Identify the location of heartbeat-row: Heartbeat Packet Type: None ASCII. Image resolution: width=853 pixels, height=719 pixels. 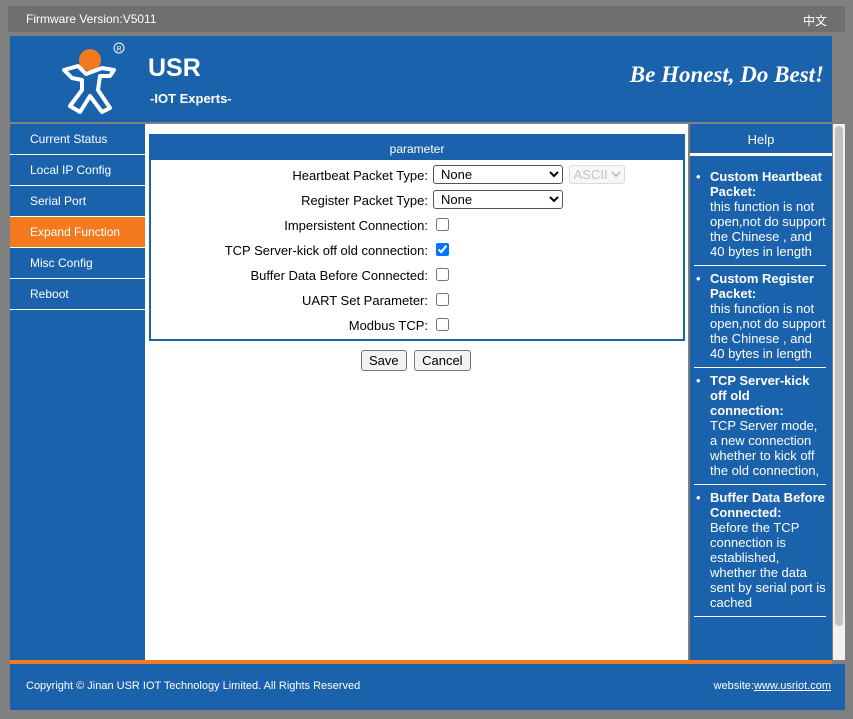
(417, 175).